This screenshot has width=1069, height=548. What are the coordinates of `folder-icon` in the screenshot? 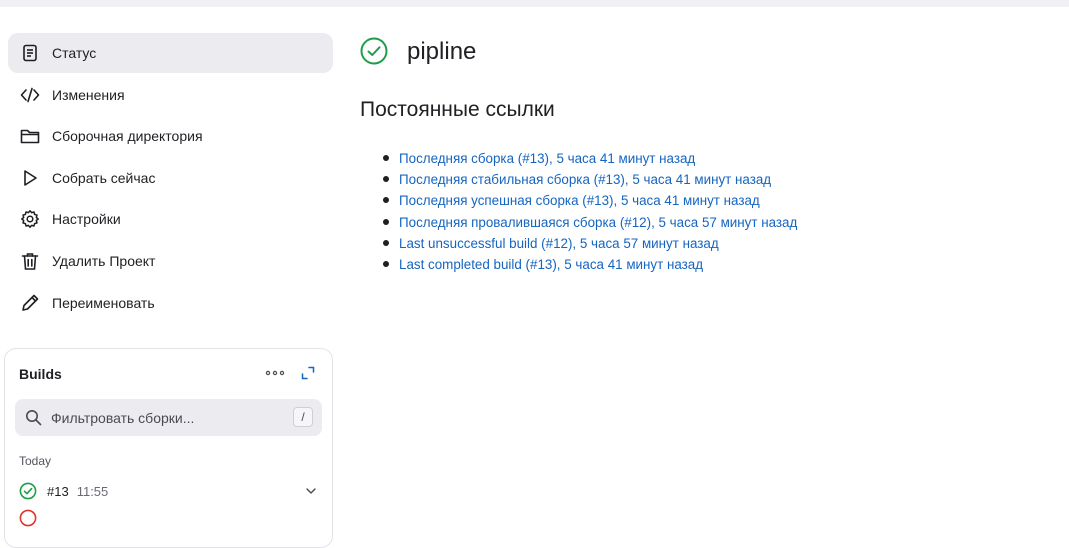 It's located at (30, 136).